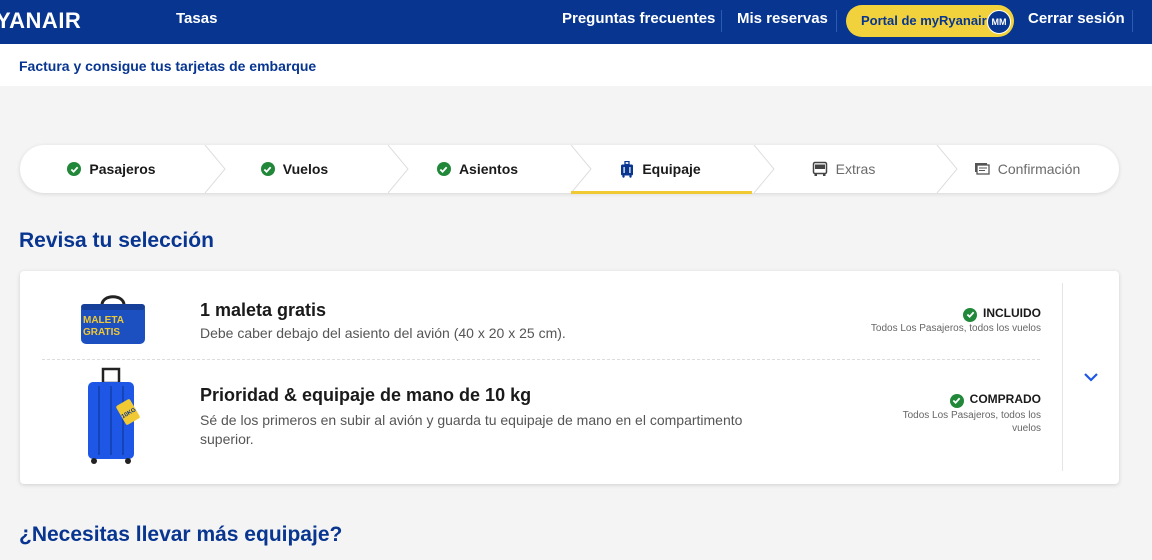 This screenshot has height=560, width=1152. What do you see at coordinates (305, 169) in the screenshot?
I see `step-label: Vuelos` at bounding box center [305, 169].